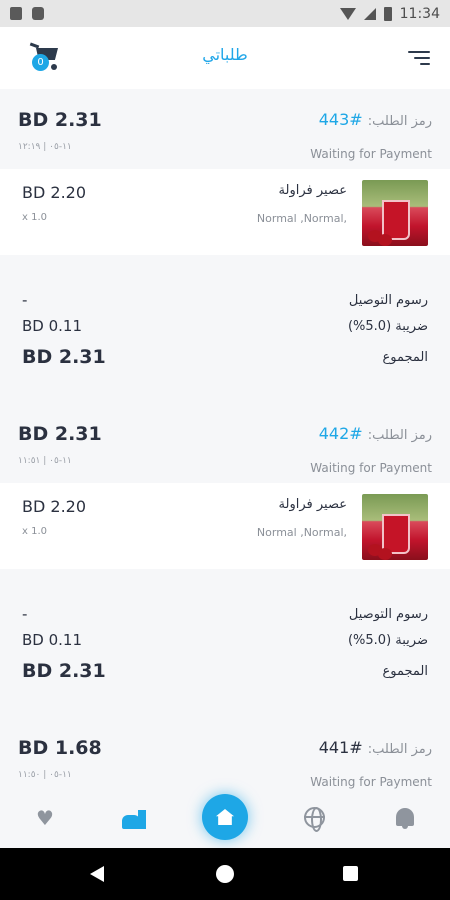  Describe the element at coordinates (314, 819) in the screenshot. I see `language-tab` at that location.